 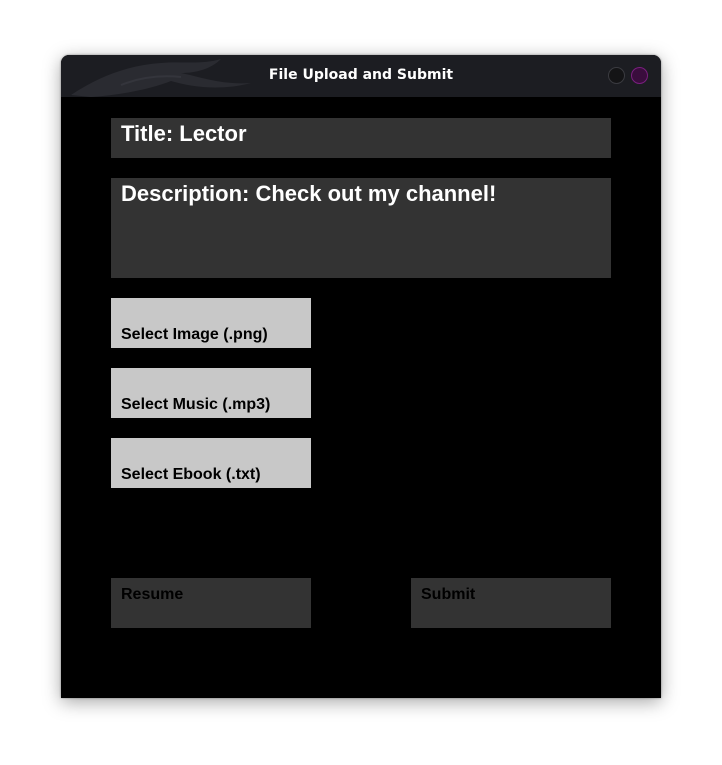 What do you see at coordinates (361, 228) in the screenshot?
I see `description-field: Description: Check out my channel!` at bounding box center [361, 228].